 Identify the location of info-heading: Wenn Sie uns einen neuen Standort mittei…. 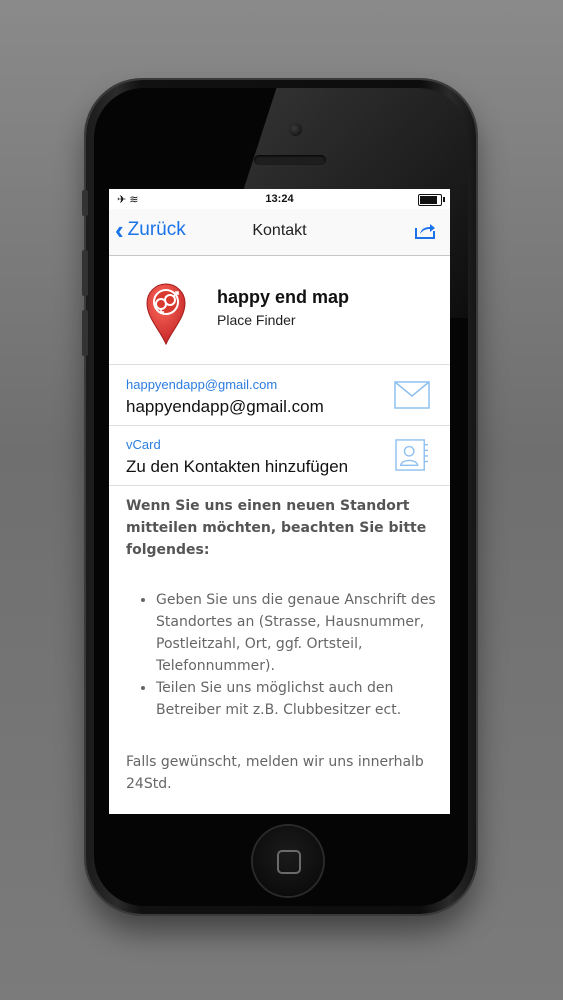
(276, 528).